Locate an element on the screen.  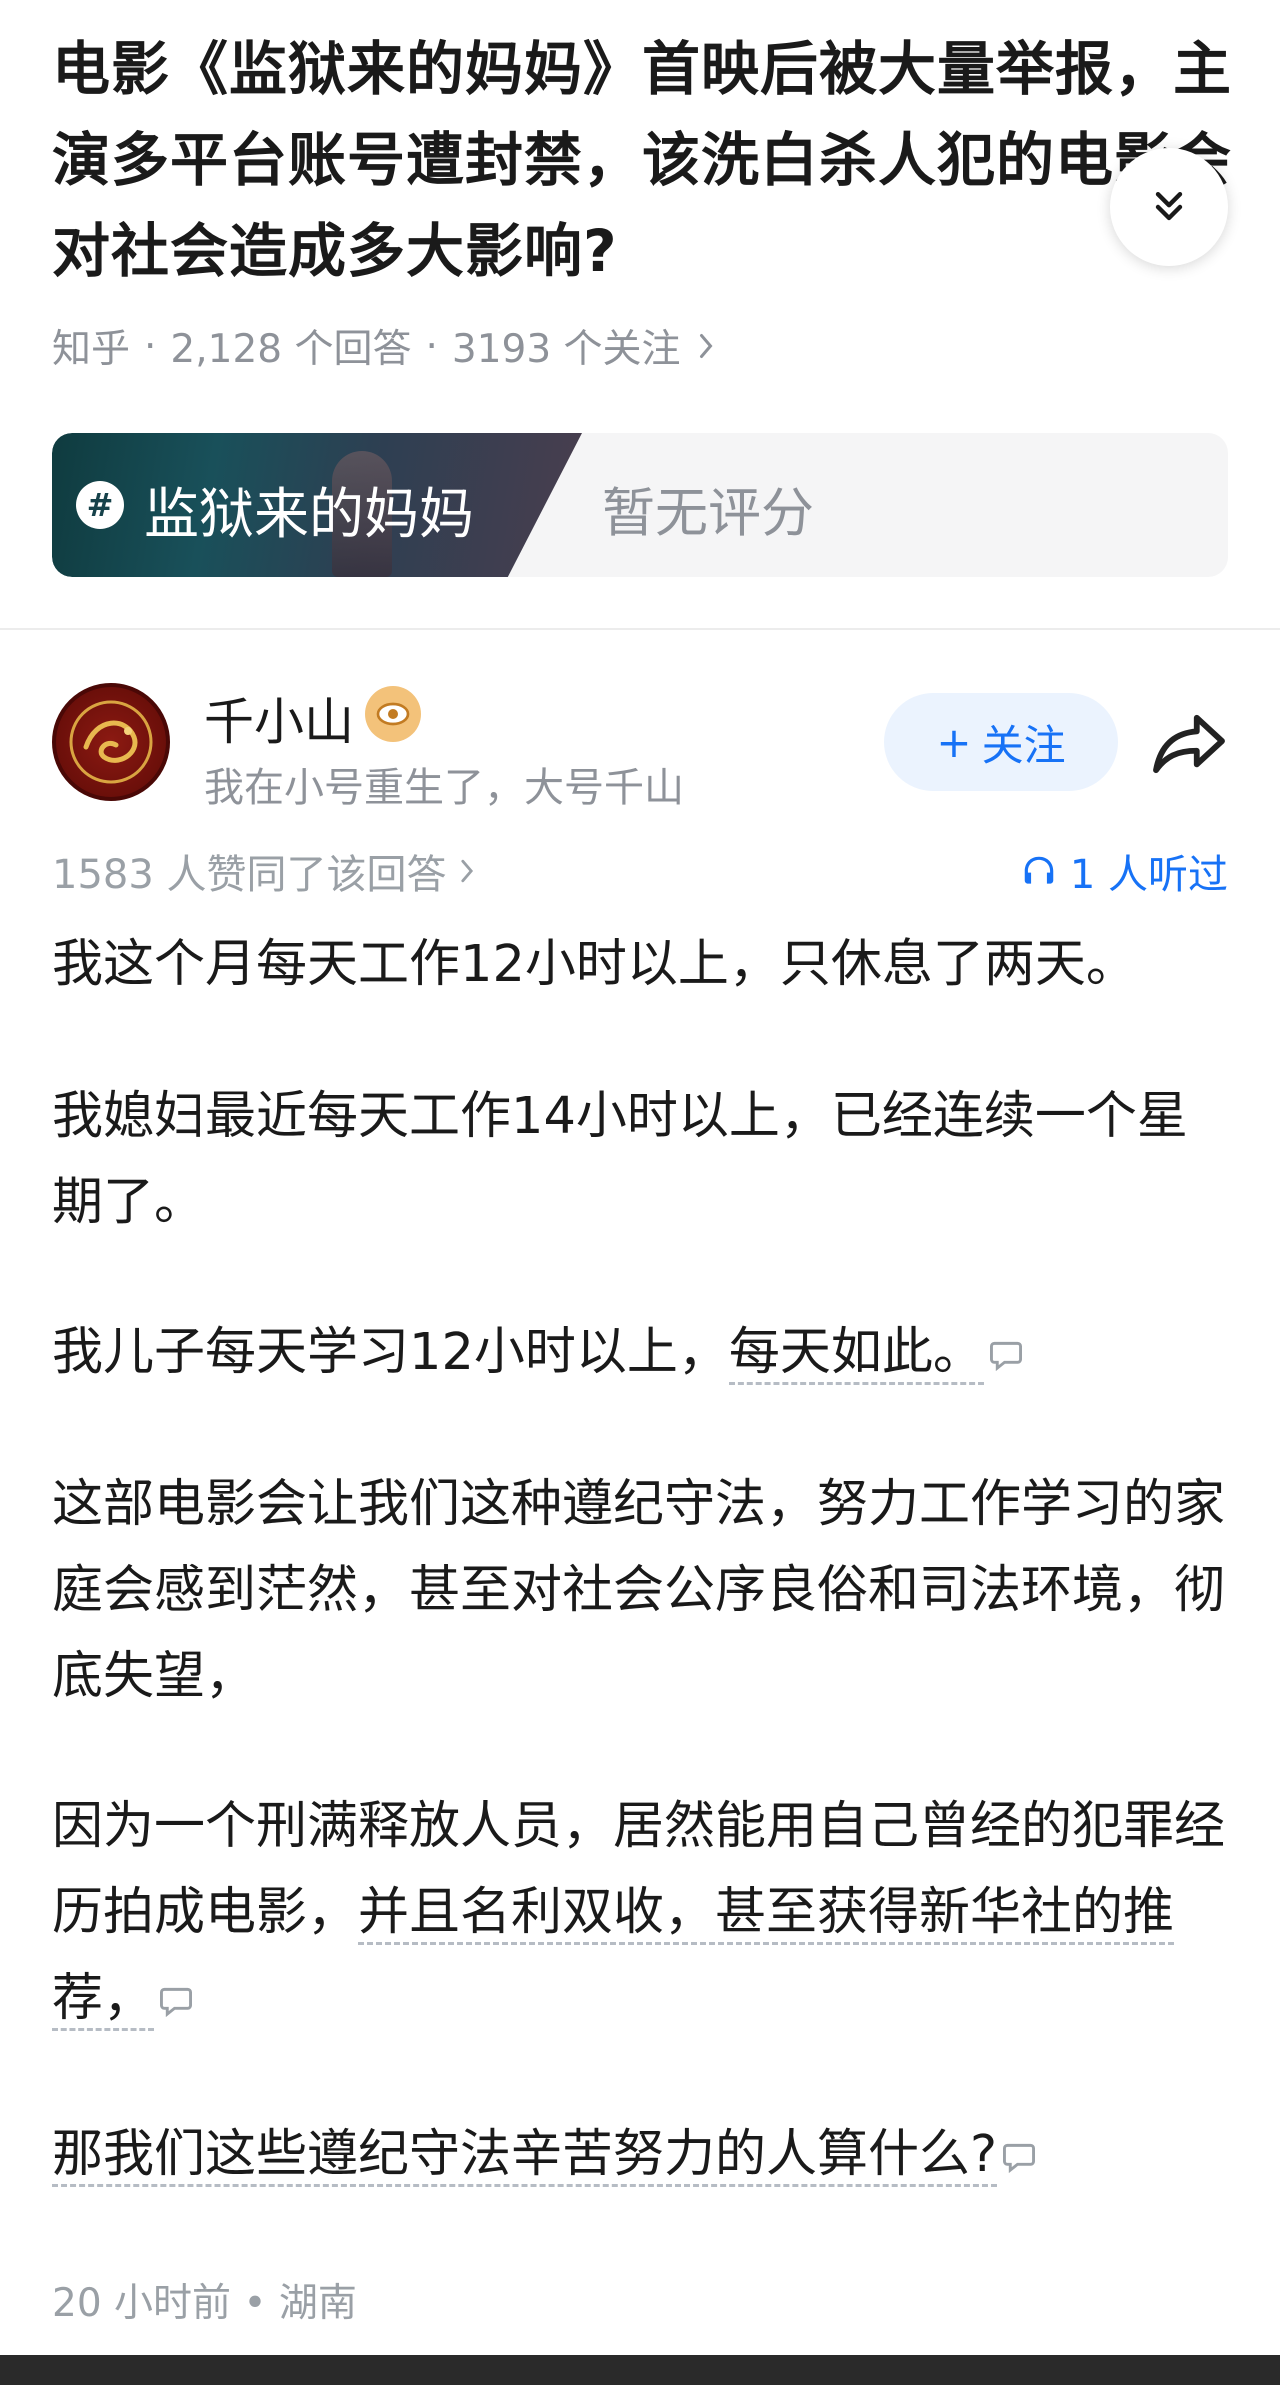
hash-icon: # is located at coordinates (100, 505).